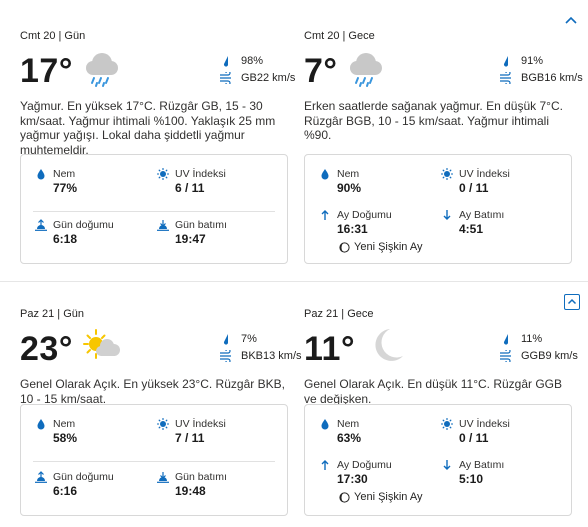  I want to click on moonset-value: 5:10, so click(471, 479).